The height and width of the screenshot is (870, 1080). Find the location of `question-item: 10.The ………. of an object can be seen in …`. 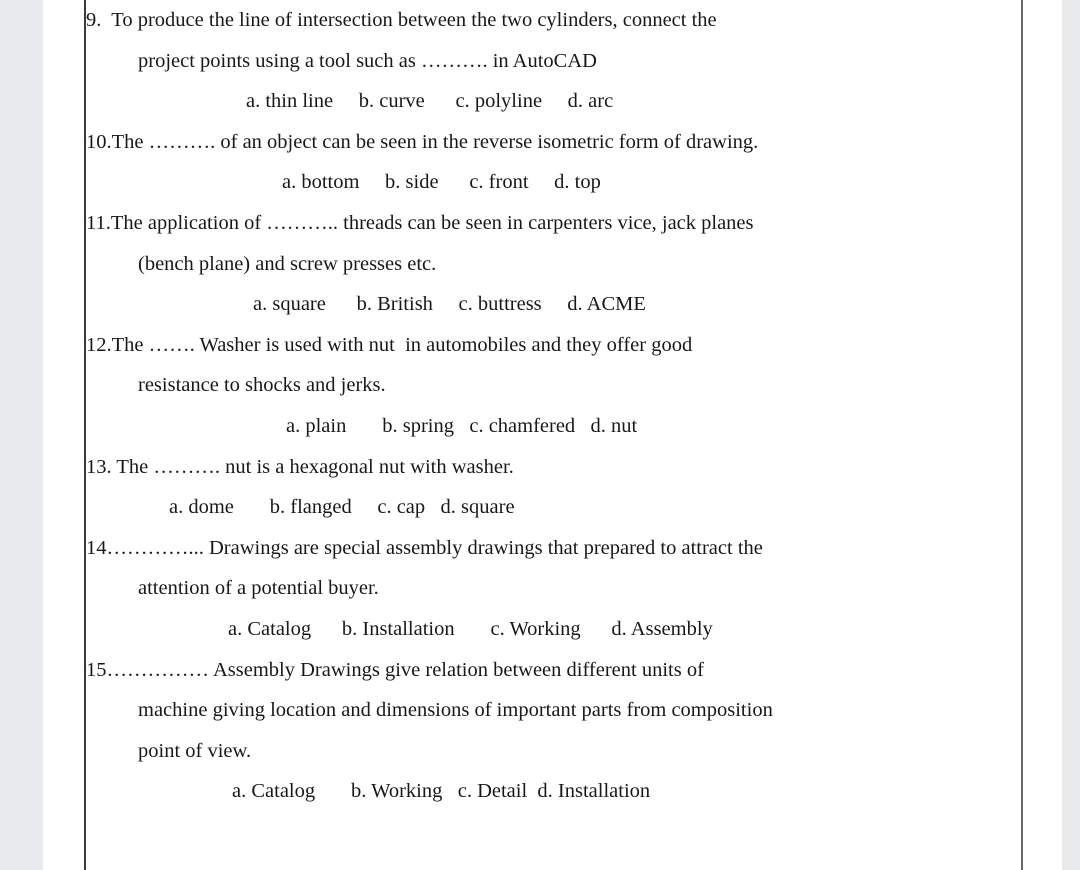

question-item: 10.The ………. of an object can be seen in … is located at coordinates (553, 162).